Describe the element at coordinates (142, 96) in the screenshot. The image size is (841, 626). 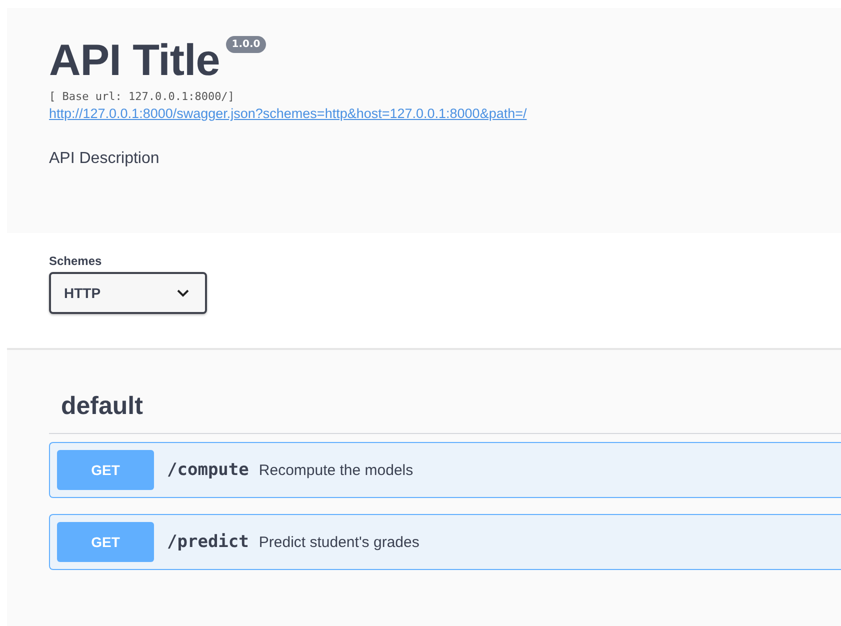
I see `base-url: [ Base url: 127.0.0.1:8000/]` at that location.